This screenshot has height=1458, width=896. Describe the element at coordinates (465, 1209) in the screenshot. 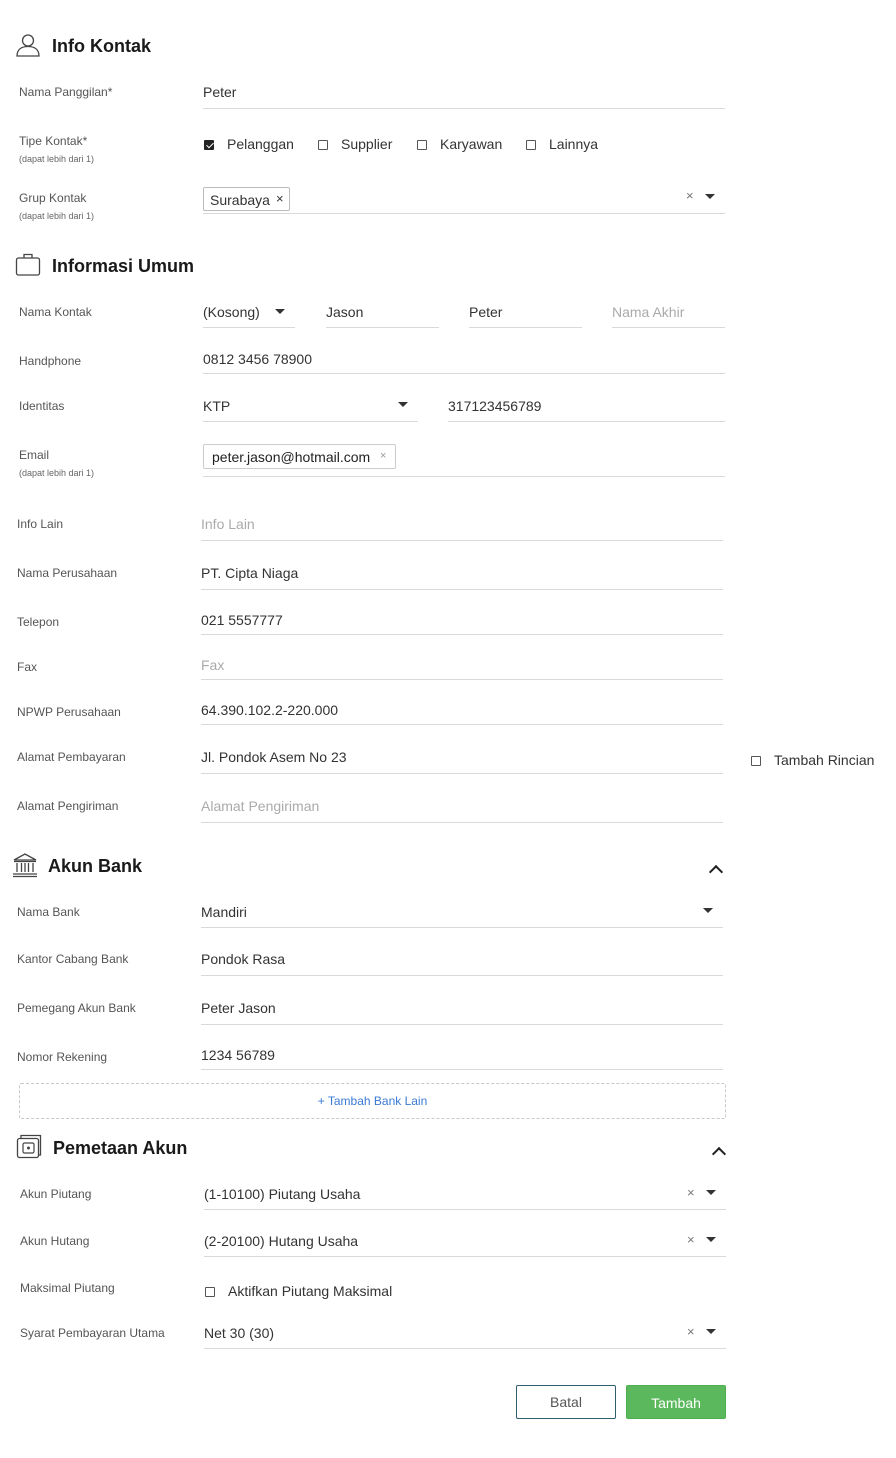

I see `akun-piutang-underline` at that location.